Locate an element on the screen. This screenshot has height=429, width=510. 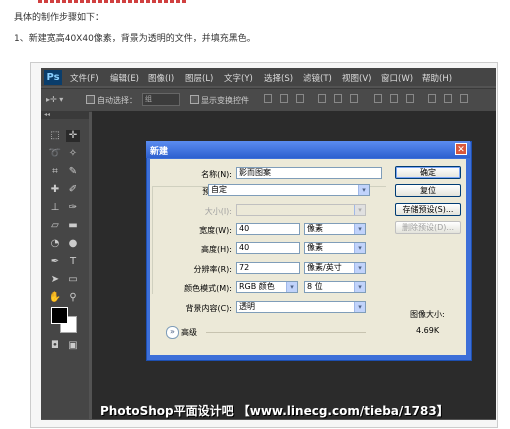
height-unit-dropdown: 像素 ▾ is located at coordinates (335, 248).